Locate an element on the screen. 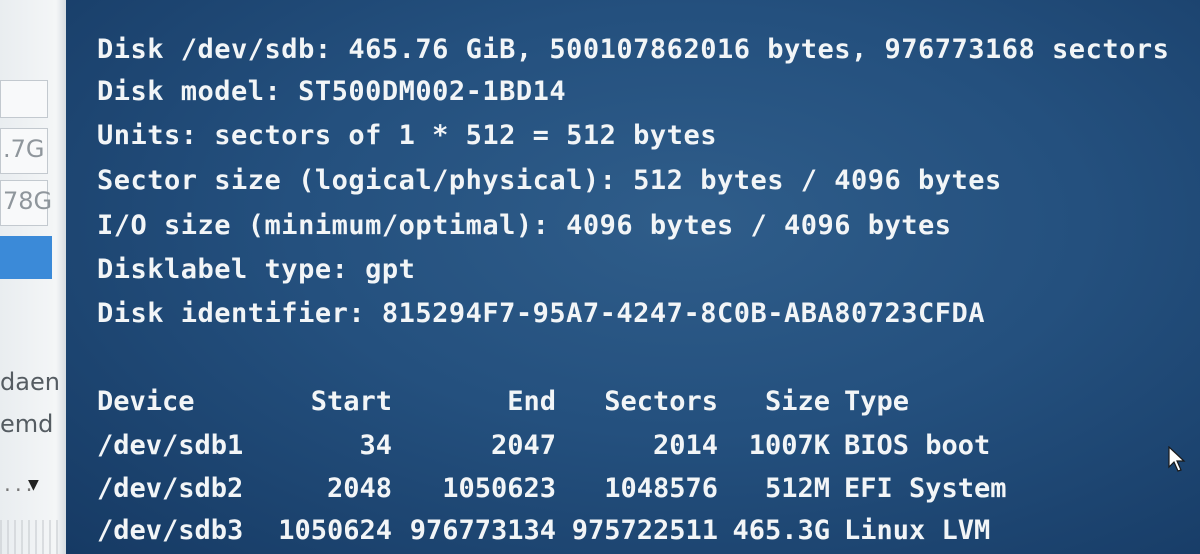 The width and height of the screenshot is (1200, 554). row-end: 976773134 is located at coordinates (482, 530).